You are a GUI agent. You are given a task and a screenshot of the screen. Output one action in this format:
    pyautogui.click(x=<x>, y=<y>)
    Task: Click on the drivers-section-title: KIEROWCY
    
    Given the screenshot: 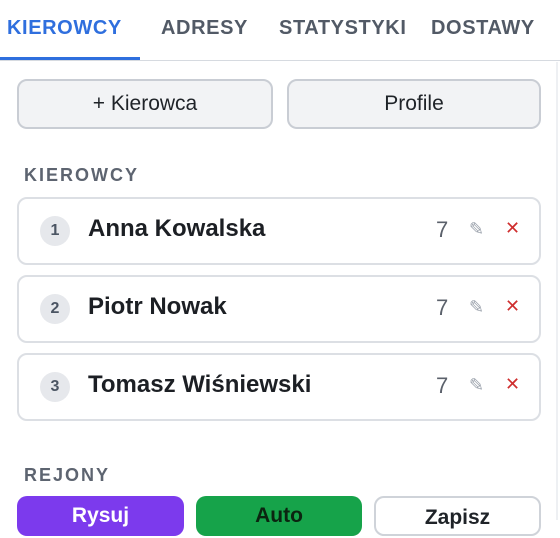 What is the action you would take?
    pyautogui.click(x=81, y=175)
    